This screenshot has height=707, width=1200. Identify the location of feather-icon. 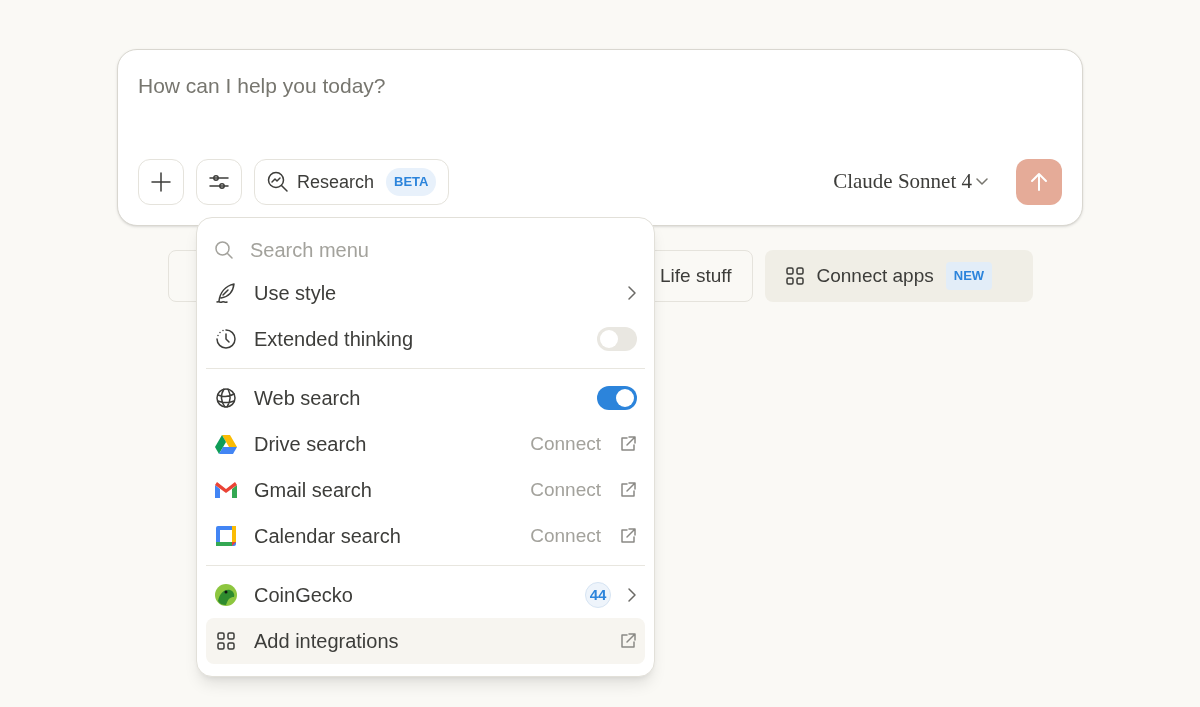
(226, 293).